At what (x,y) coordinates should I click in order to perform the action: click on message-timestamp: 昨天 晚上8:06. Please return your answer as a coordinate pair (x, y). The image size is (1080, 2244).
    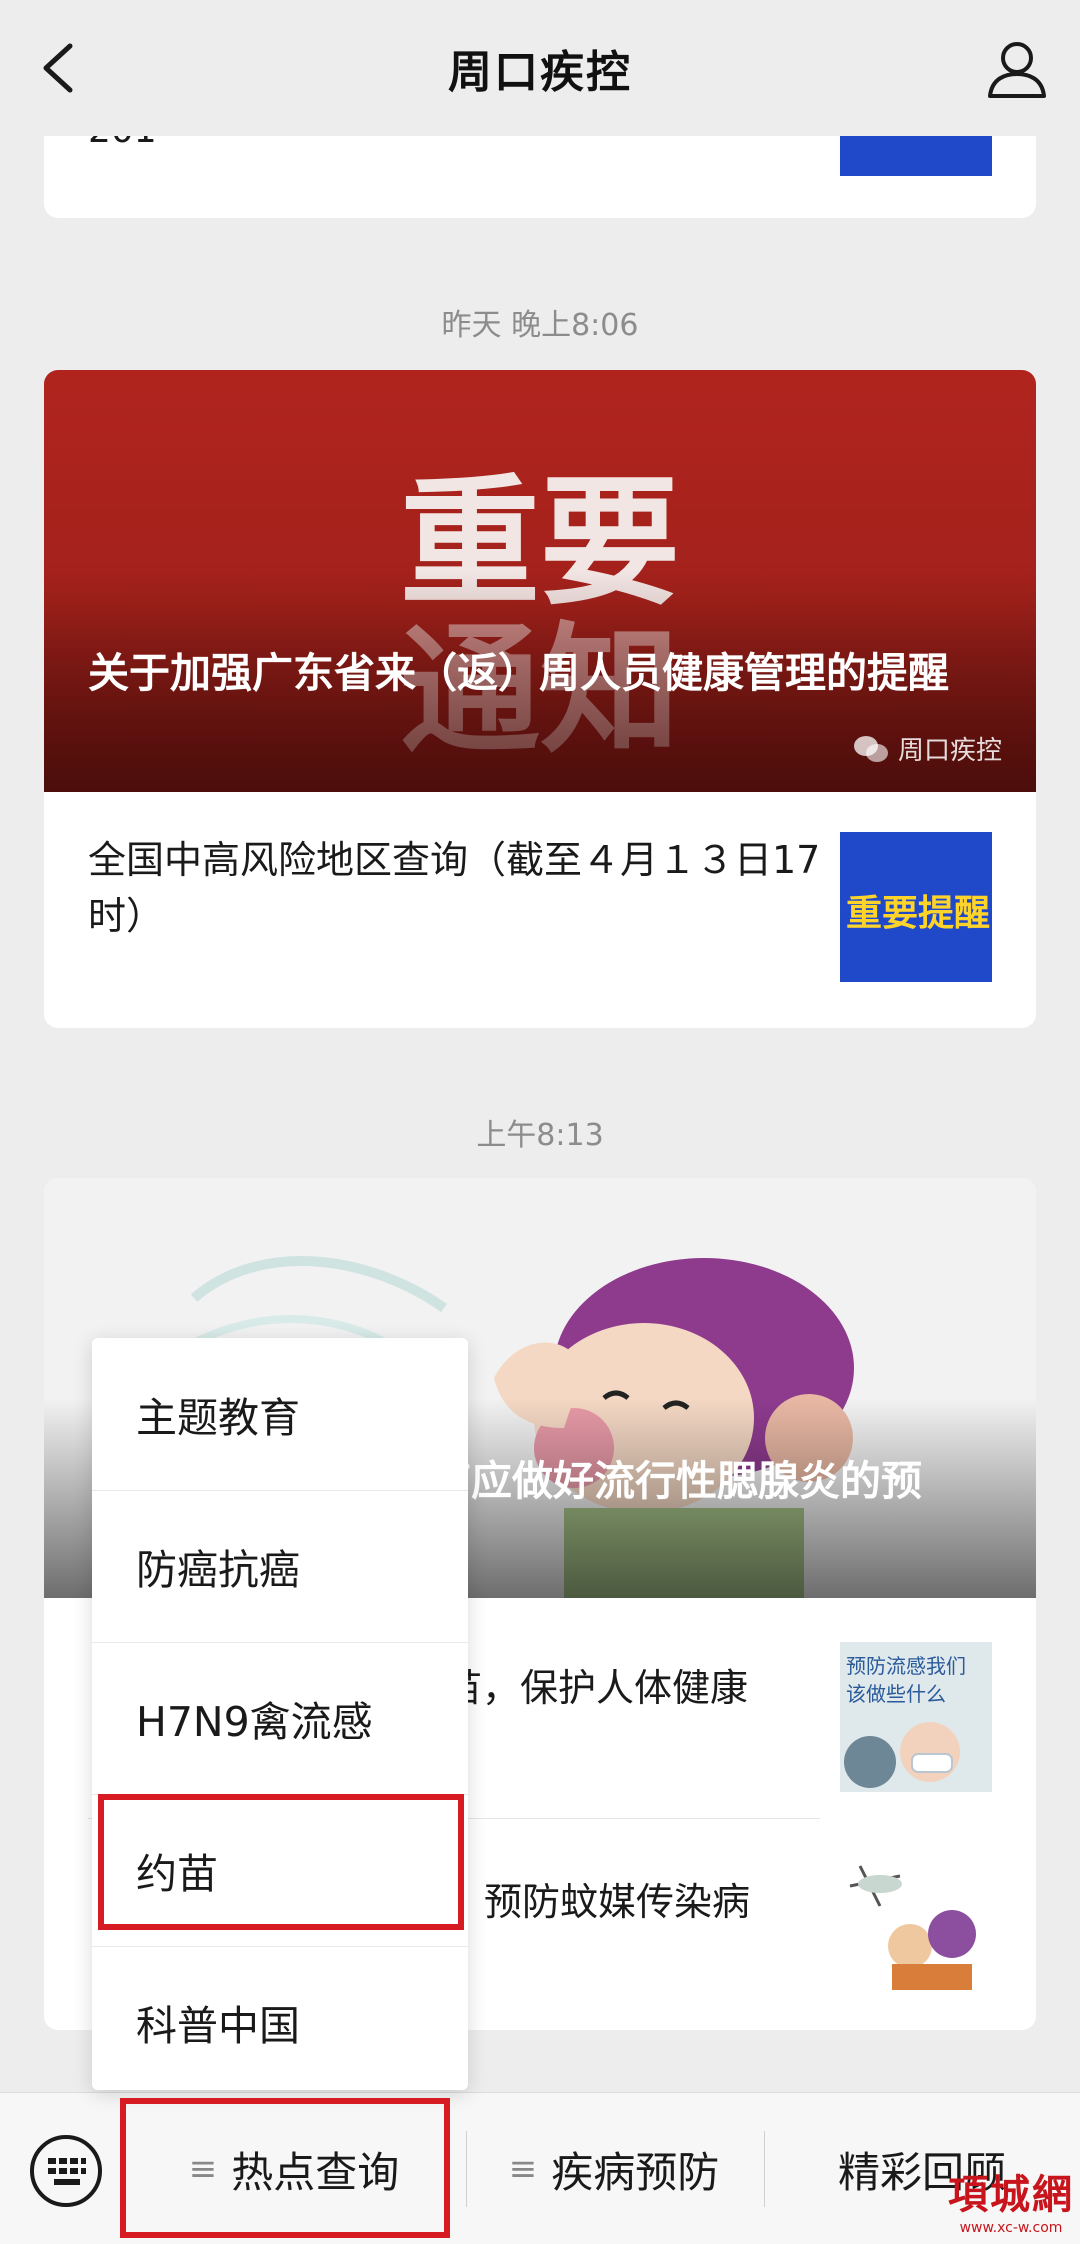
    Looking at the image, I should click on (540, 325).